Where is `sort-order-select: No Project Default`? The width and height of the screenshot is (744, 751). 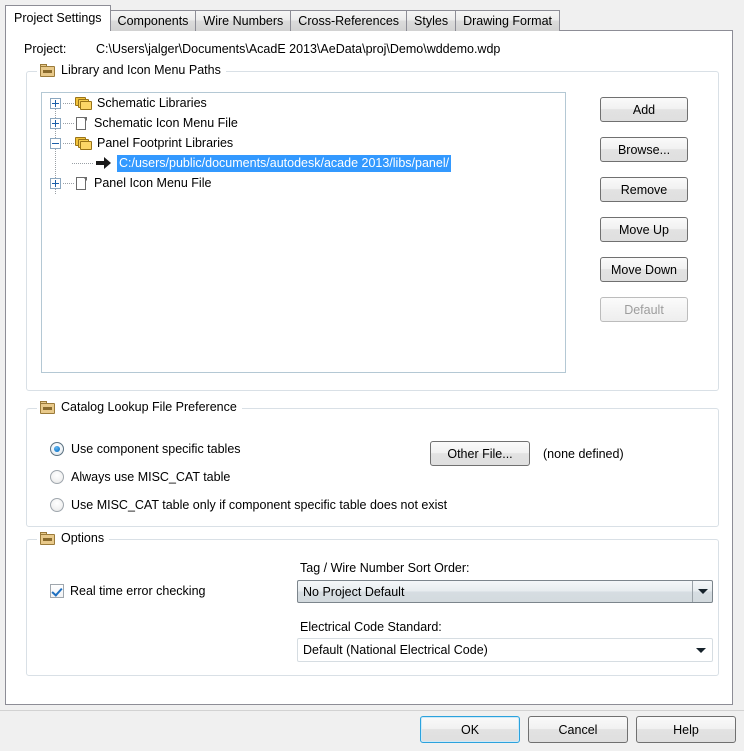 sort-order-select: No Project Default is located at coordinates (505, 591).